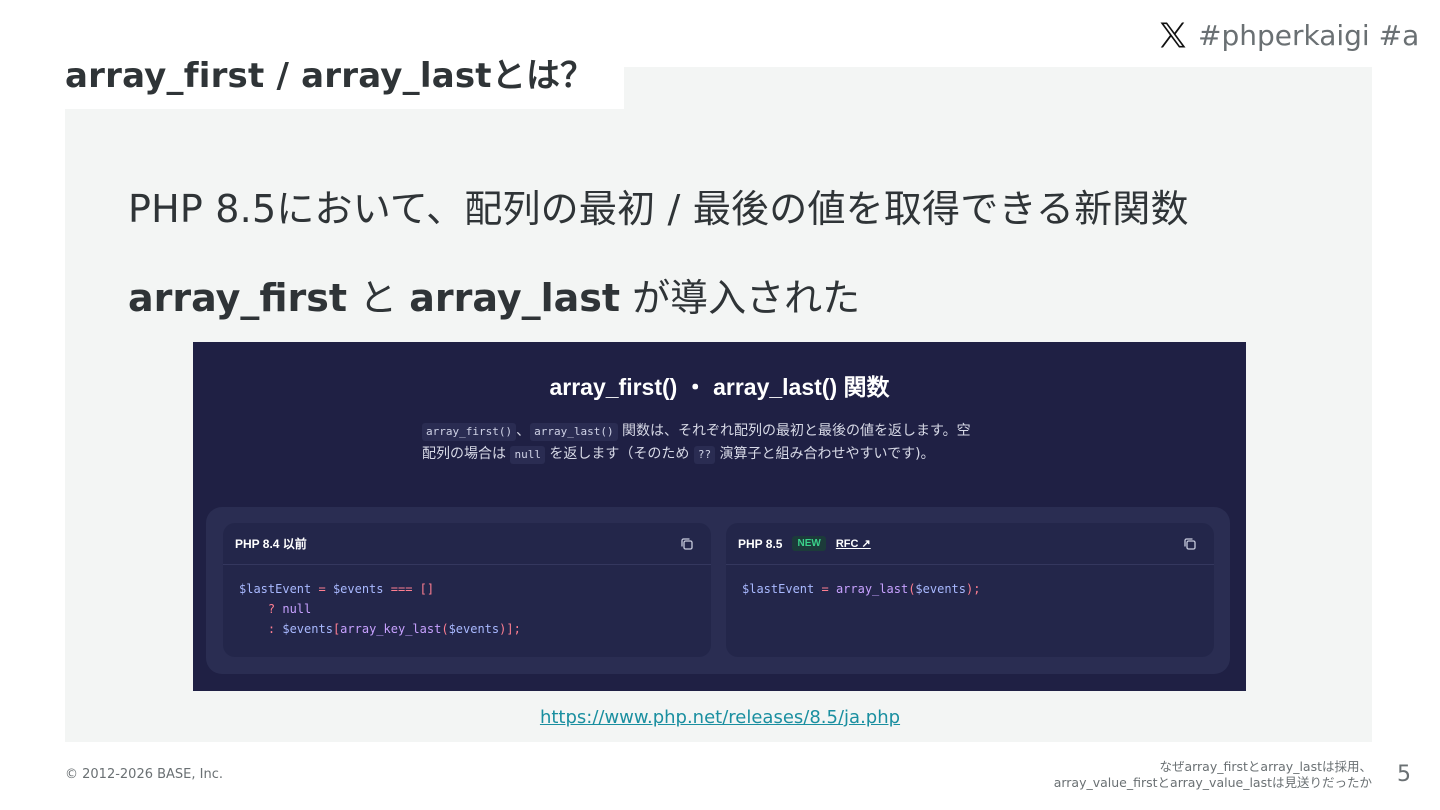 The image size is (1440, 810). I want to click on lead-tail: が導入された, so click(740, 298).